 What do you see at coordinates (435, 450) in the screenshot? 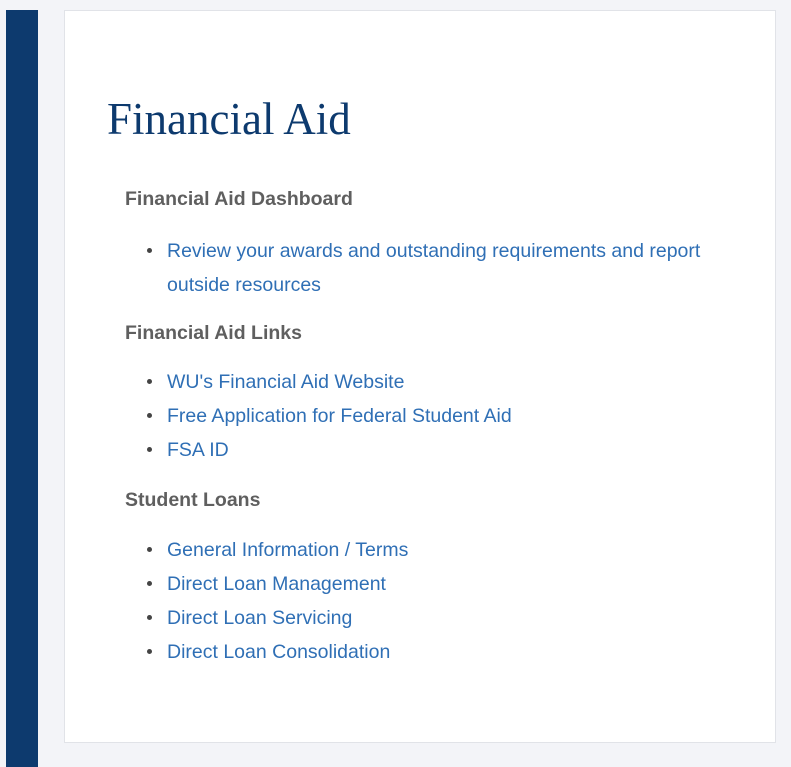
I see `list-item: FSA ID` at bounding box center [435, 450].